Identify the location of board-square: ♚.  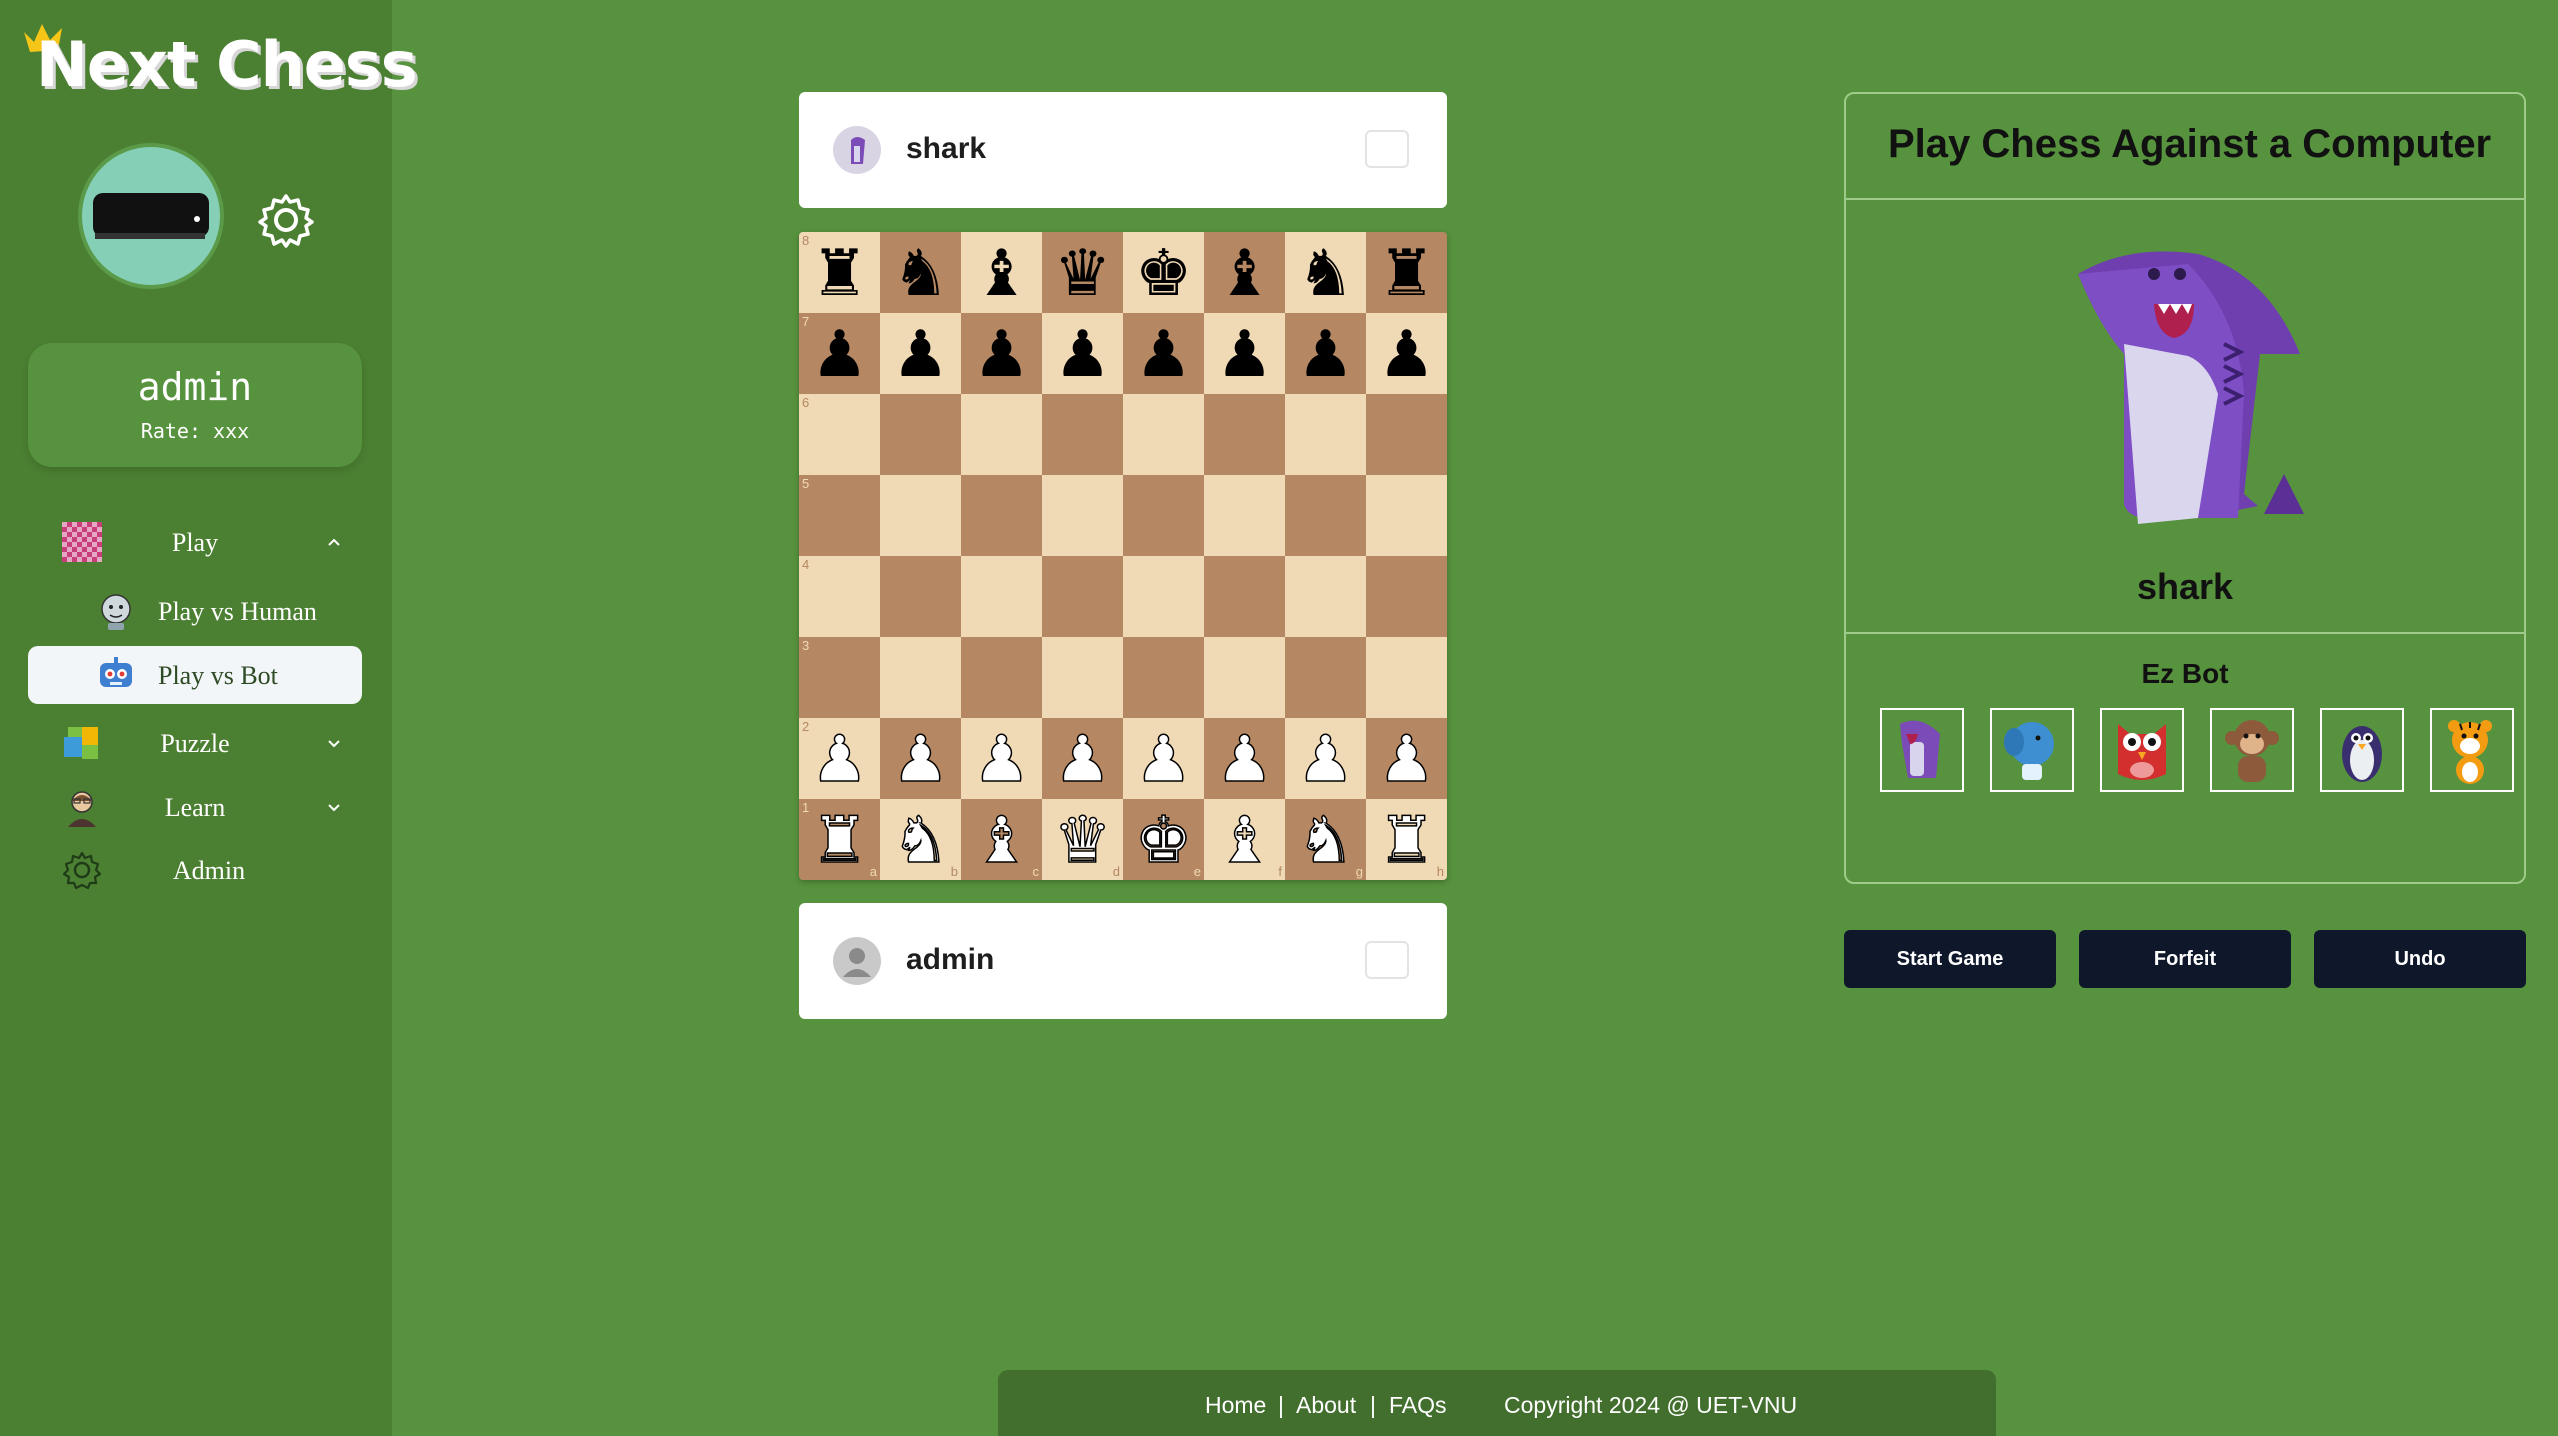
(1163, 272).